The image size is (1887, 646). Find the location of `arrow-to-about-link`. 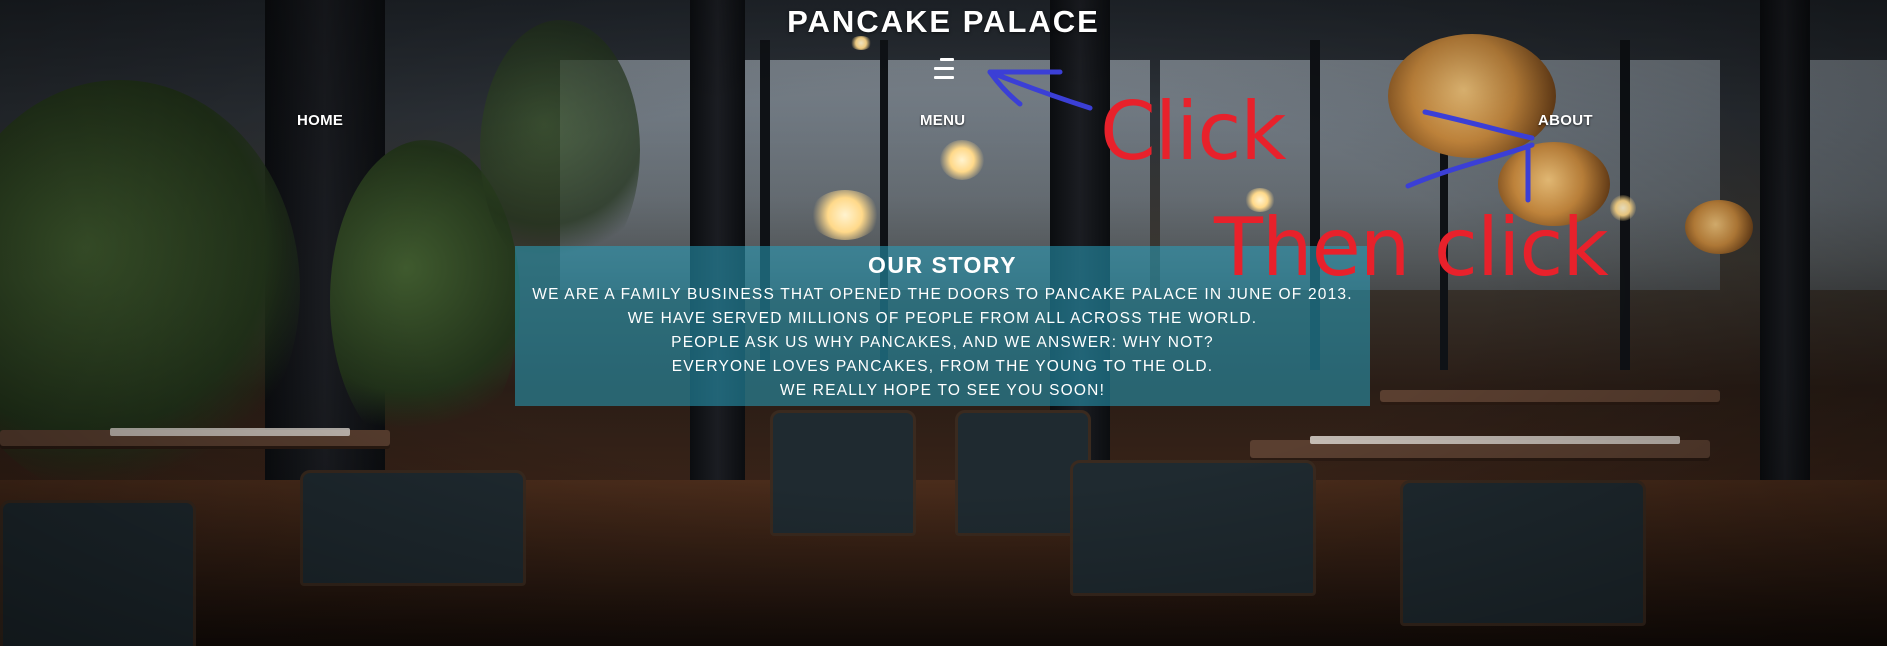

arrow-to-about-link is located at coordinates (1478, 125).